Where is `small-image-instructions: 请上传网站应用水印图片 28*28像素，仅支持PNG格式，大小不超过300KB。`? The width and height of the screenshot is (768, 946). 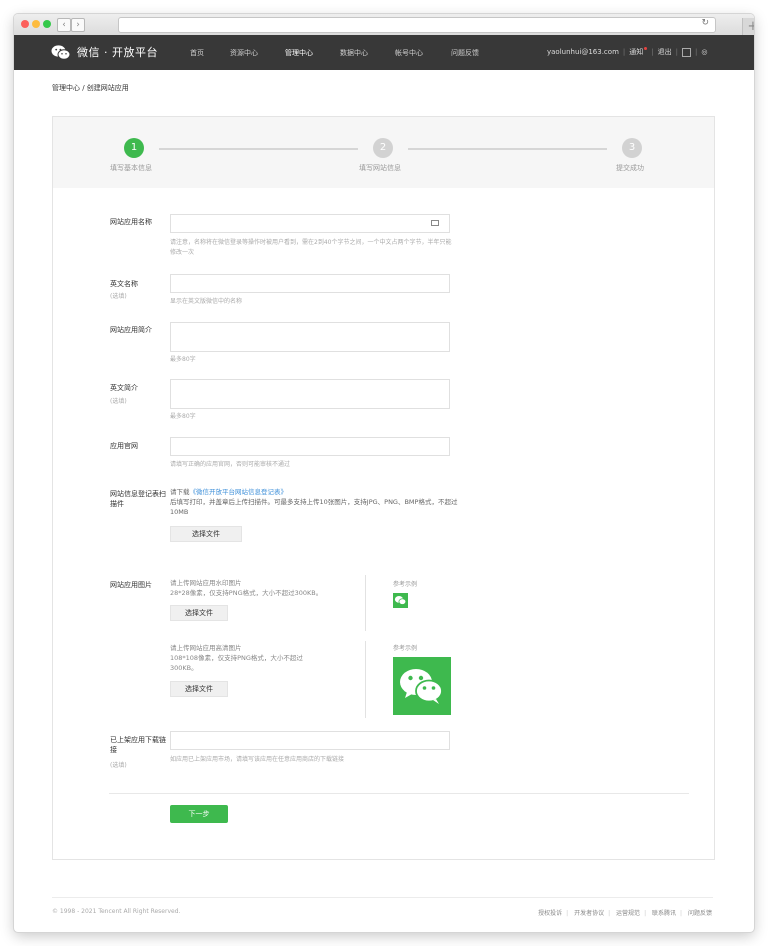
small-image-instructions: 请上传网站应用水印图片 28*28像素，仅支持PNG格式，大小不超过300KB。 is located at coordinates (262, 588).